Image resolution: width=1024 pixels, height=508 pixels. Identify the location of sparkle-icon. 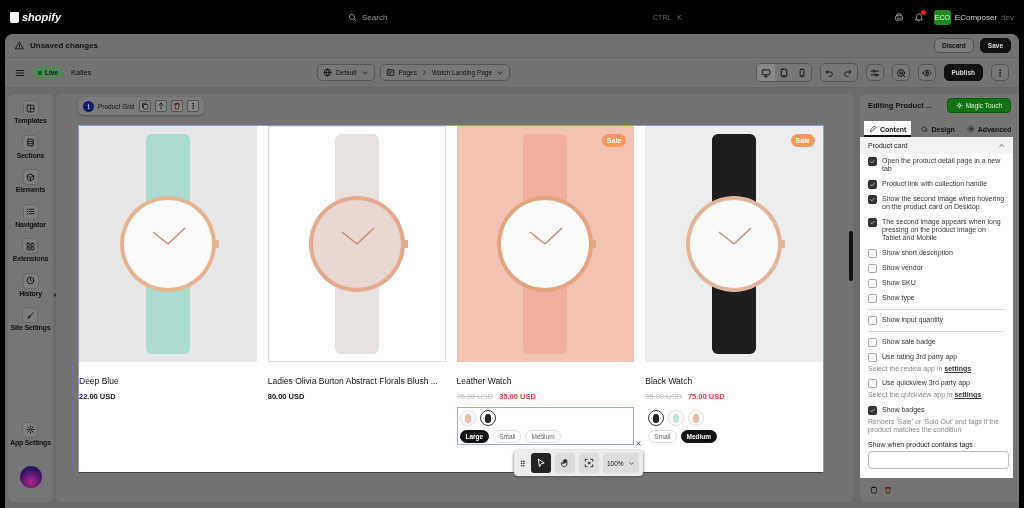
(959, 105).